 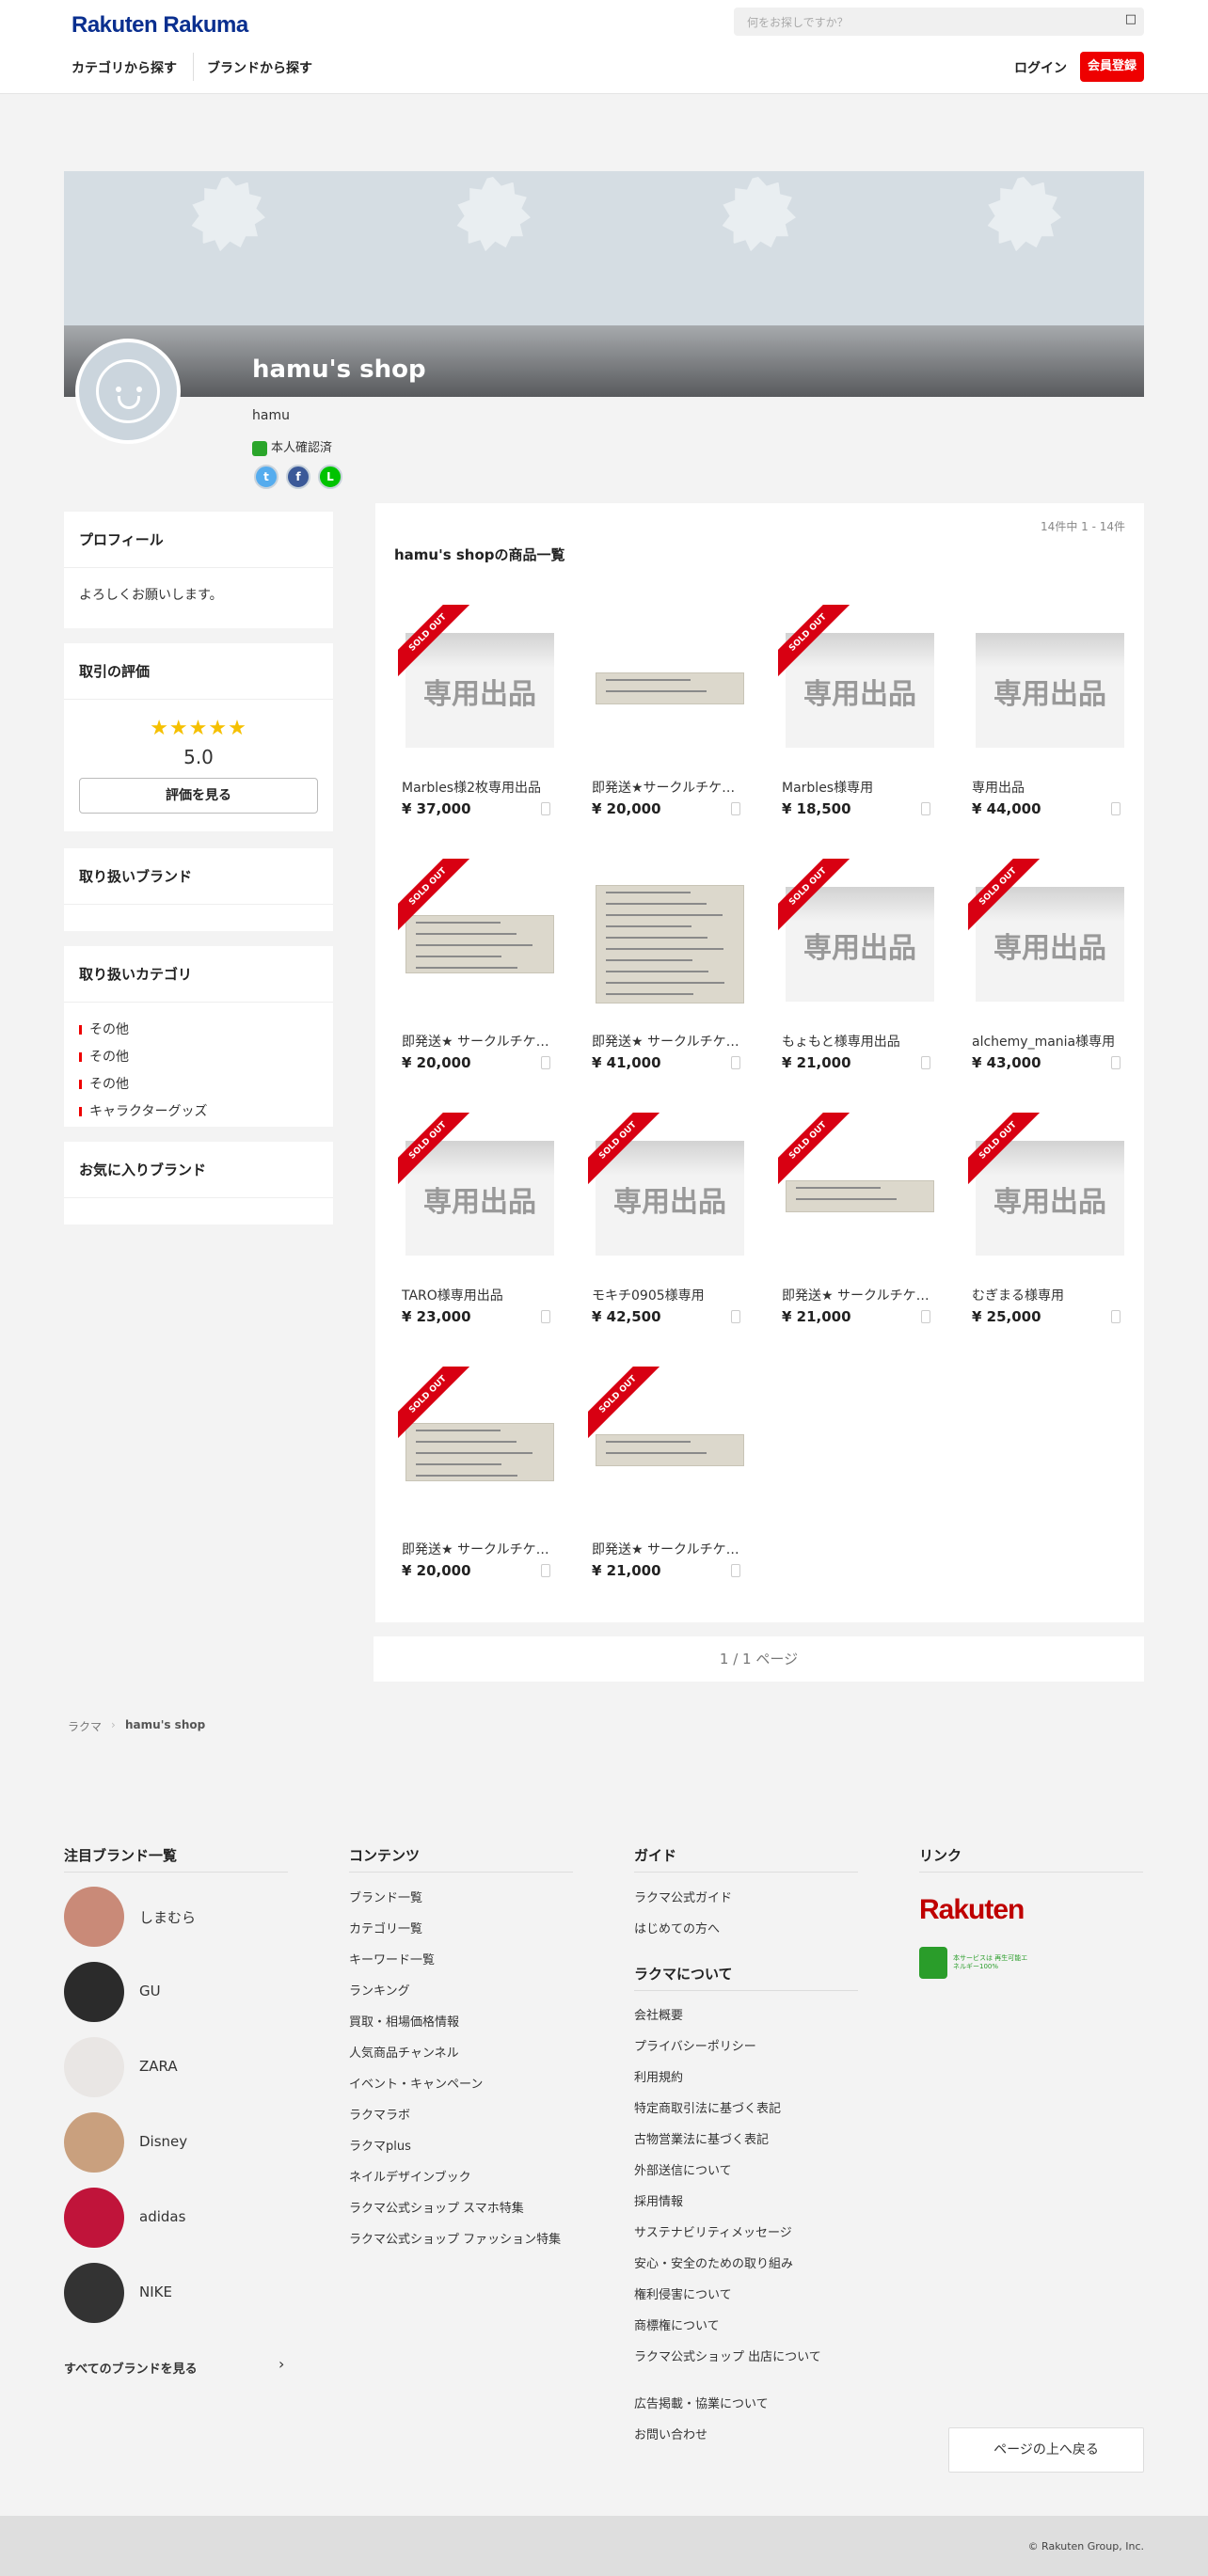 I want to click on footer-contents-link: キーワード一覧, so click(x=462, y=1959).